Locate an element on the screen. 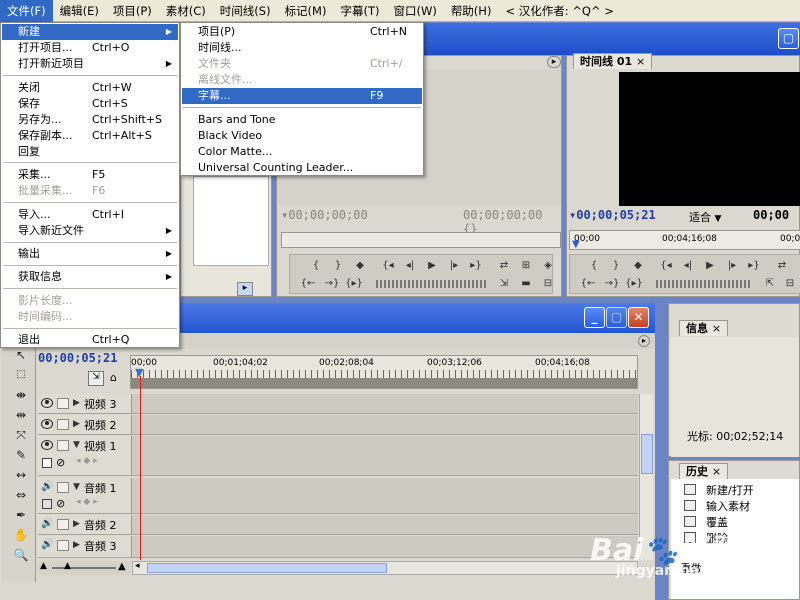  menu-window: 窗口(W) is located at coordinates (414, 11).